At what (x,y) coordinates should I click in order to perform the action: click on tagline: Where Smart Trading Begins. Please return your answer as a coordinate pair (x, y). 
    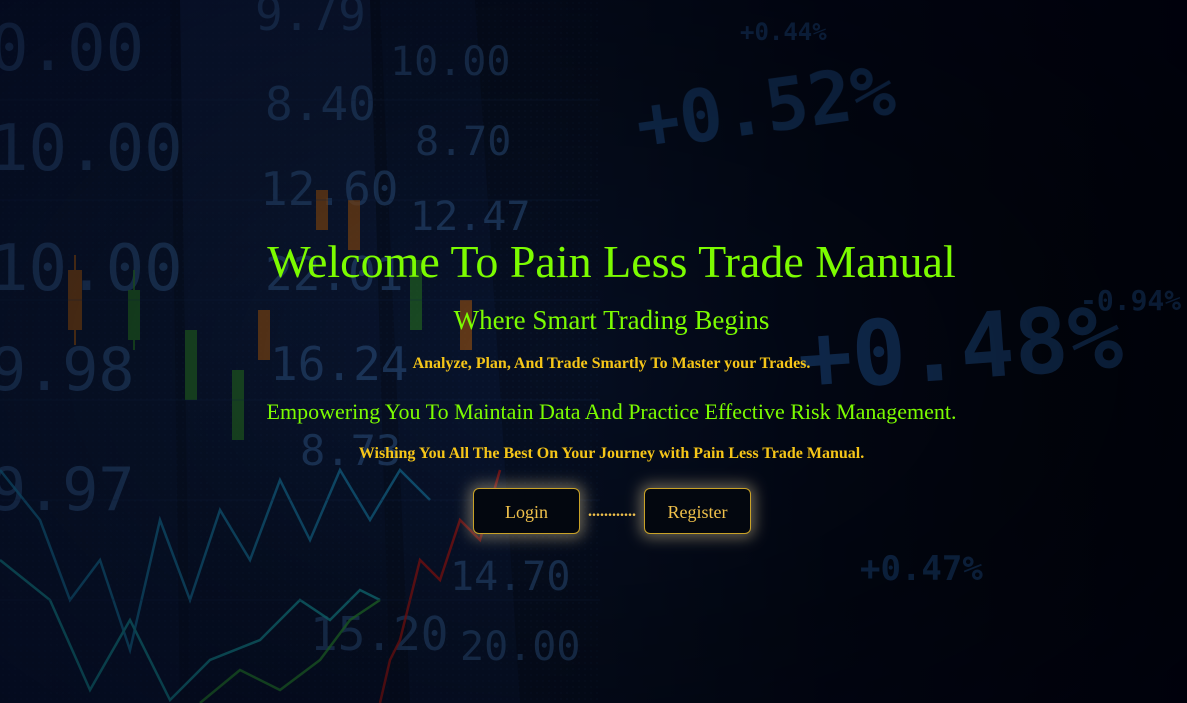
    Looking at the image, I should click on (611, 320).